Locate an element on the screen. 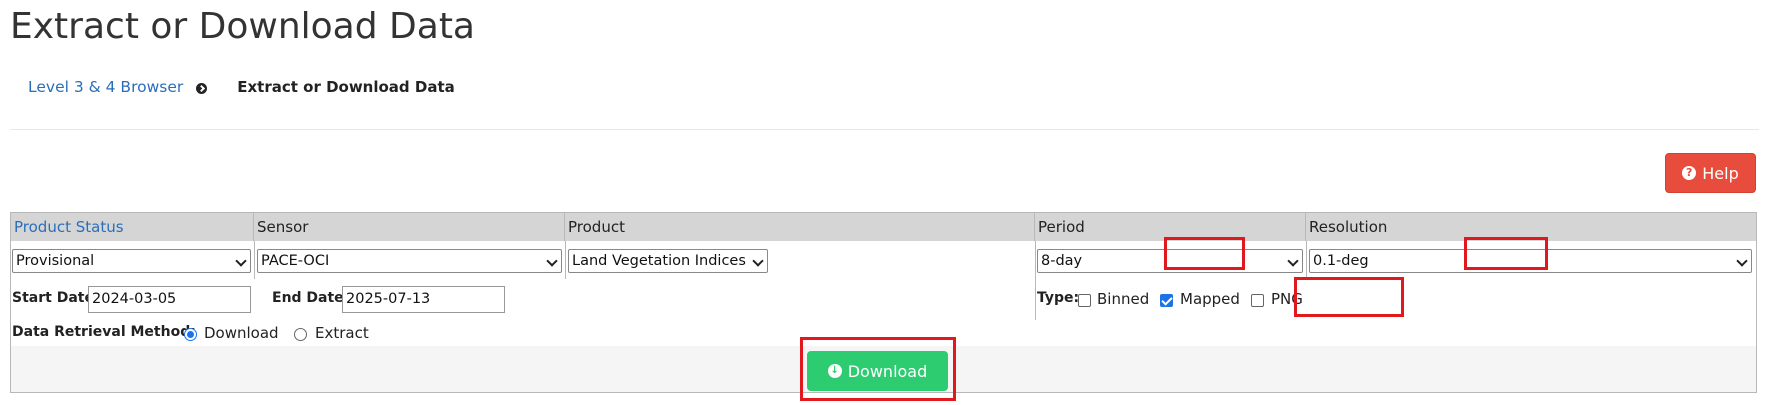 Image resolution: width=1769 pixels, height=405 pixels. period-value: 8-day is located at coordinates (1062, 261).